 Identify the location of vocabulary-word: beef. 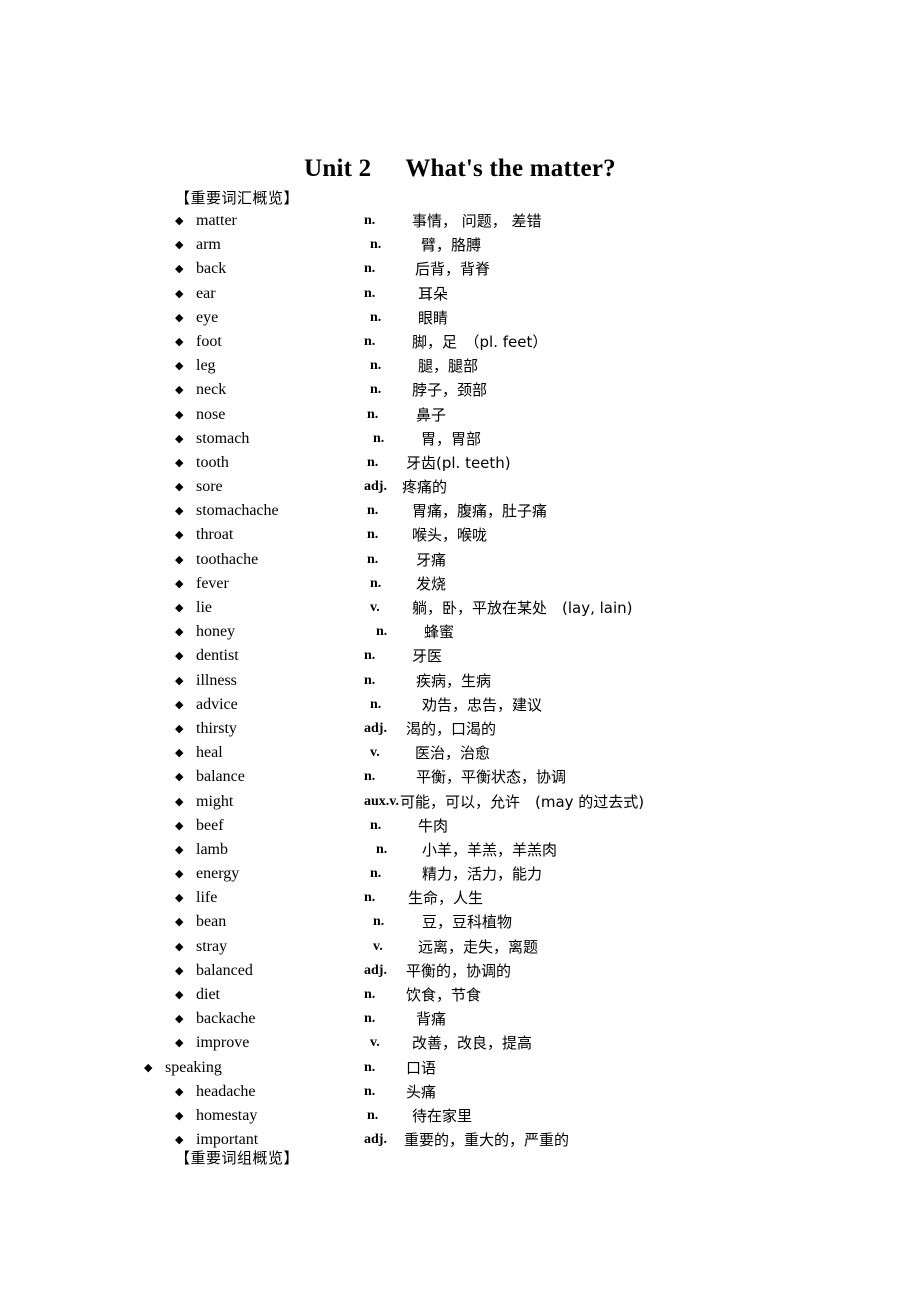
(210, 825).